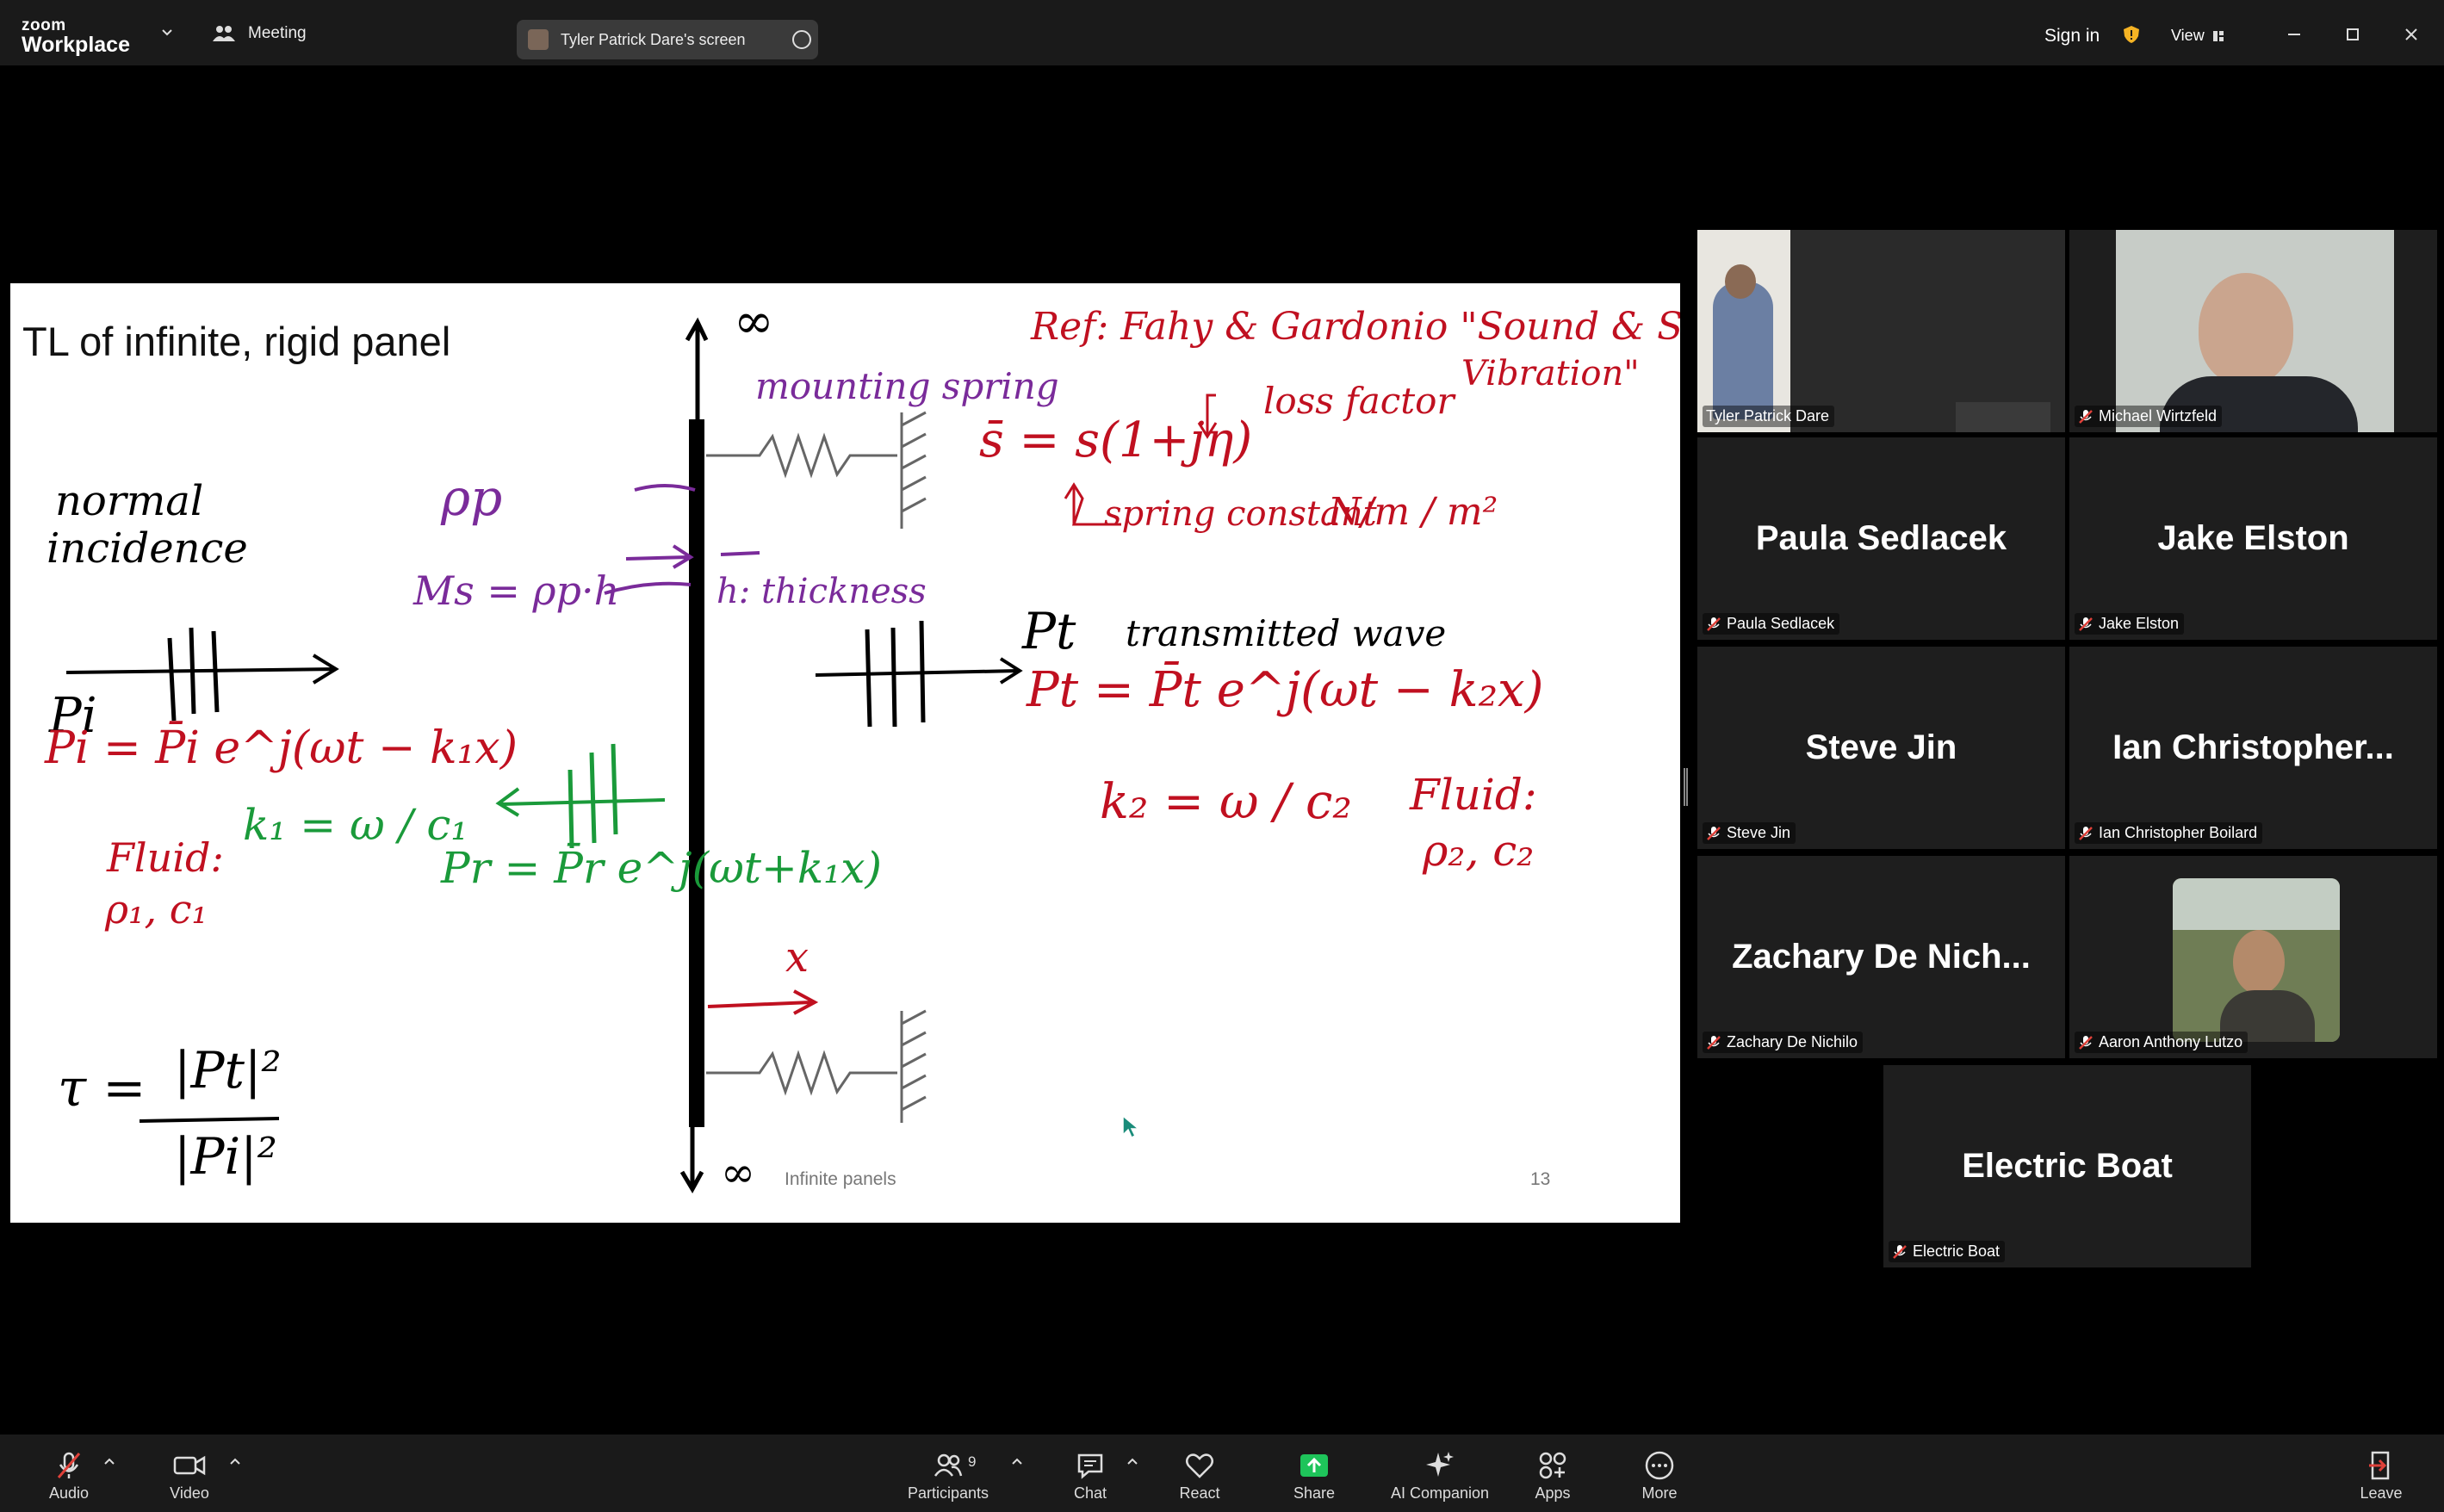 This screenshot has height=1512, width=2444. I want to click on participant-name: Ian Christopher Boilard, so click(2178, 832).